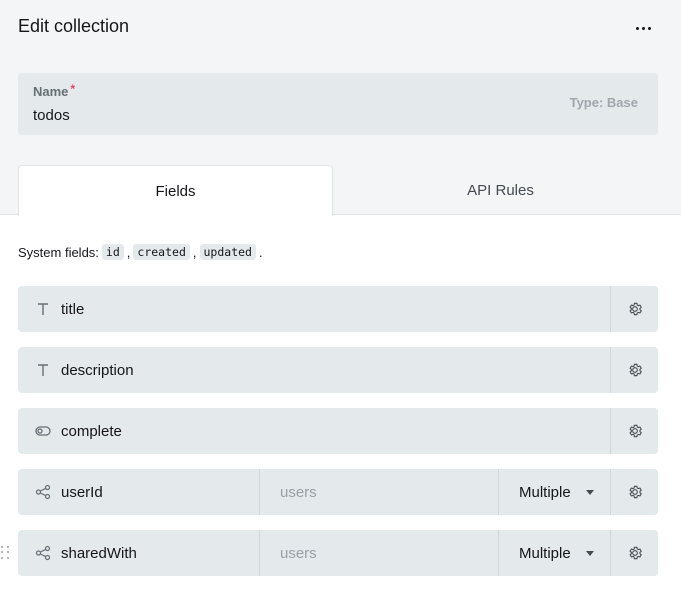 The height and width of the screenshot is (589, 681). I want to click on system-fields-note: System fields: id , created , updated ., so click(140, 252).